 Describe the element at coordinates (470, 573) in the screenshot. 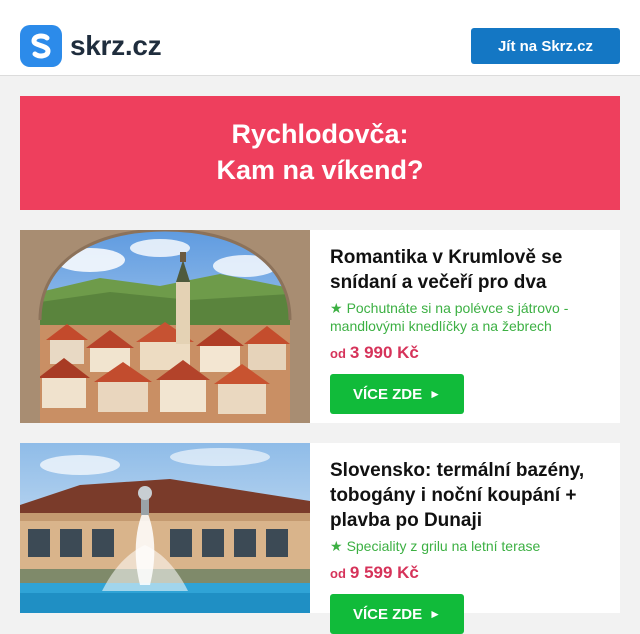

I see `offer-price: od 9 599 Kč` at that location.